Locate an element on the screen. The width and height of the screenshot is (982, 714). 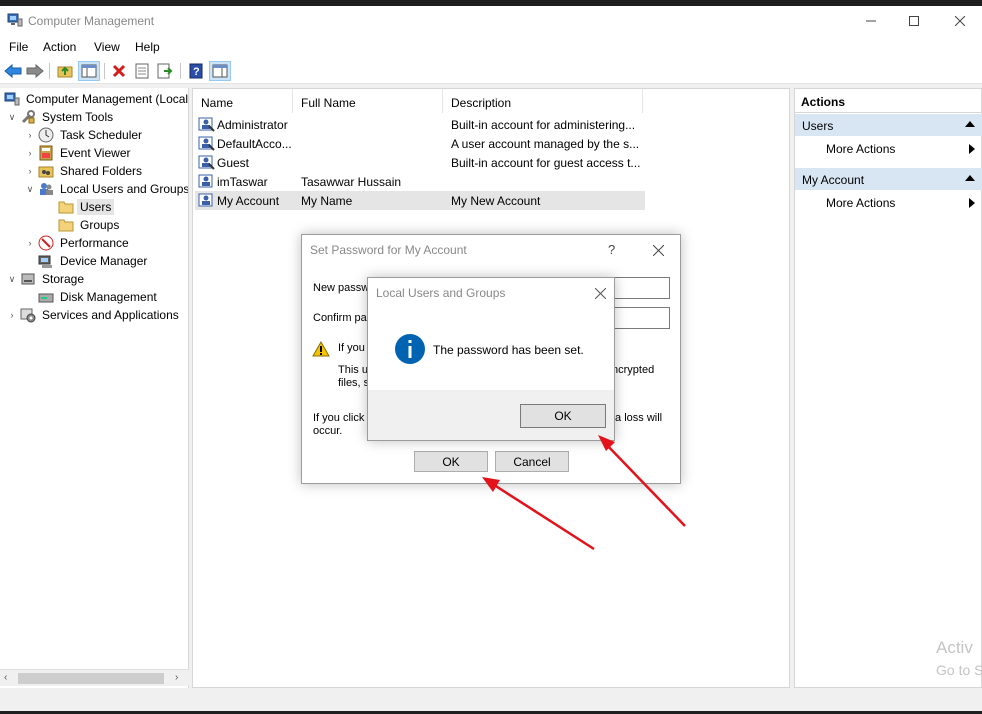
table-row: My Account My Name My New Account is located at coordinates (420, 200).